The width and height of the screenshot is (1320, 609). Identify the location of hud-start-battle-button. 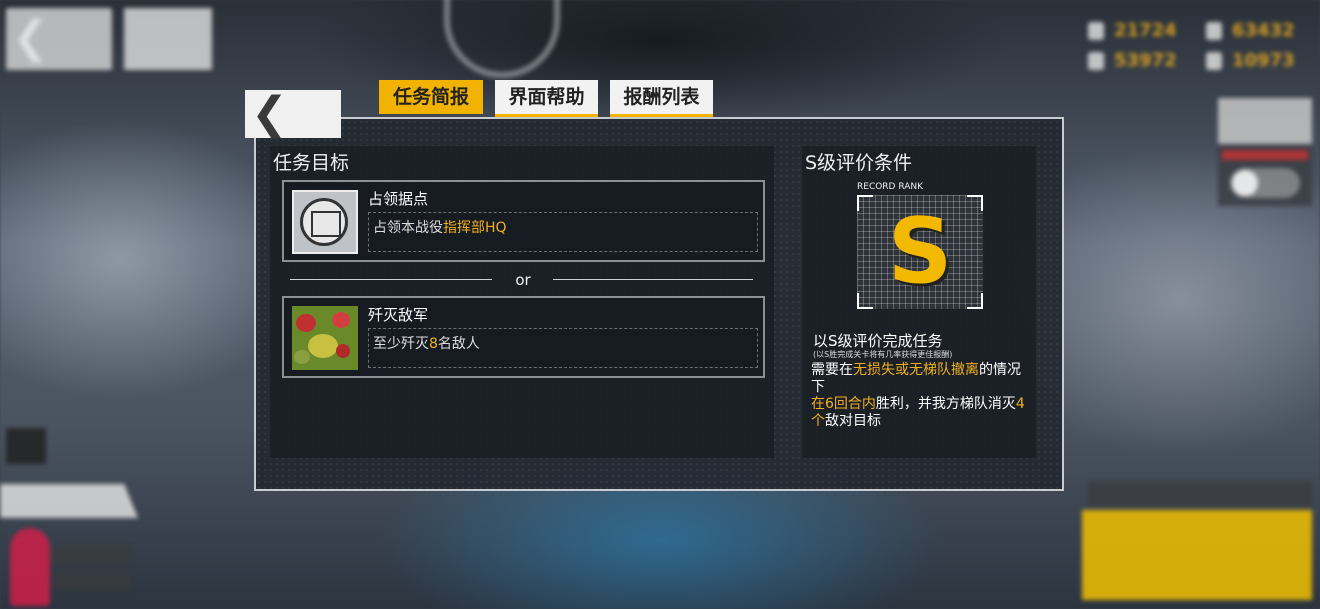
(1197, 555).